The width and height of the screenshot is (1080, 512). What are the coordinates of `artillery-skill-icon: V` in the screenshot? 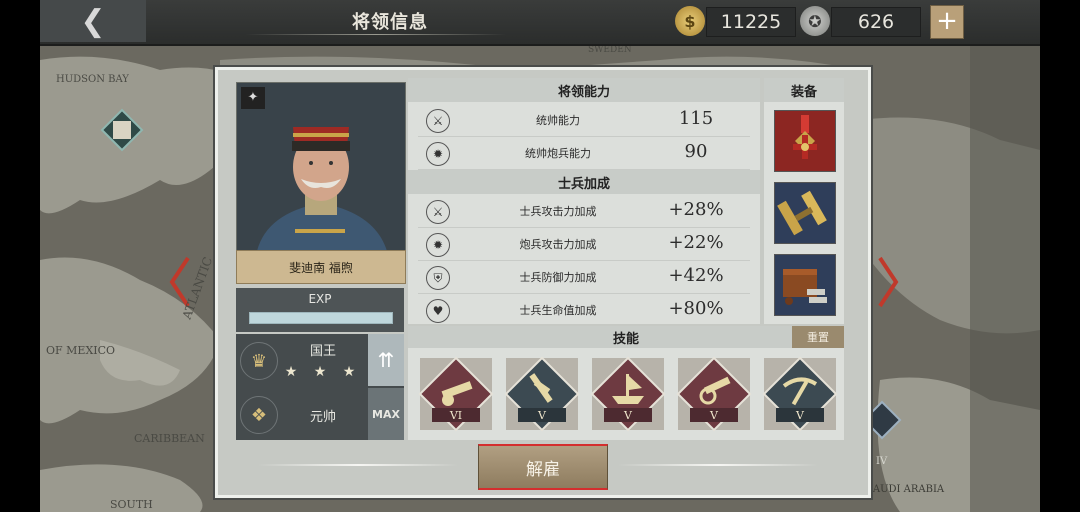 It's located at (714, 394).